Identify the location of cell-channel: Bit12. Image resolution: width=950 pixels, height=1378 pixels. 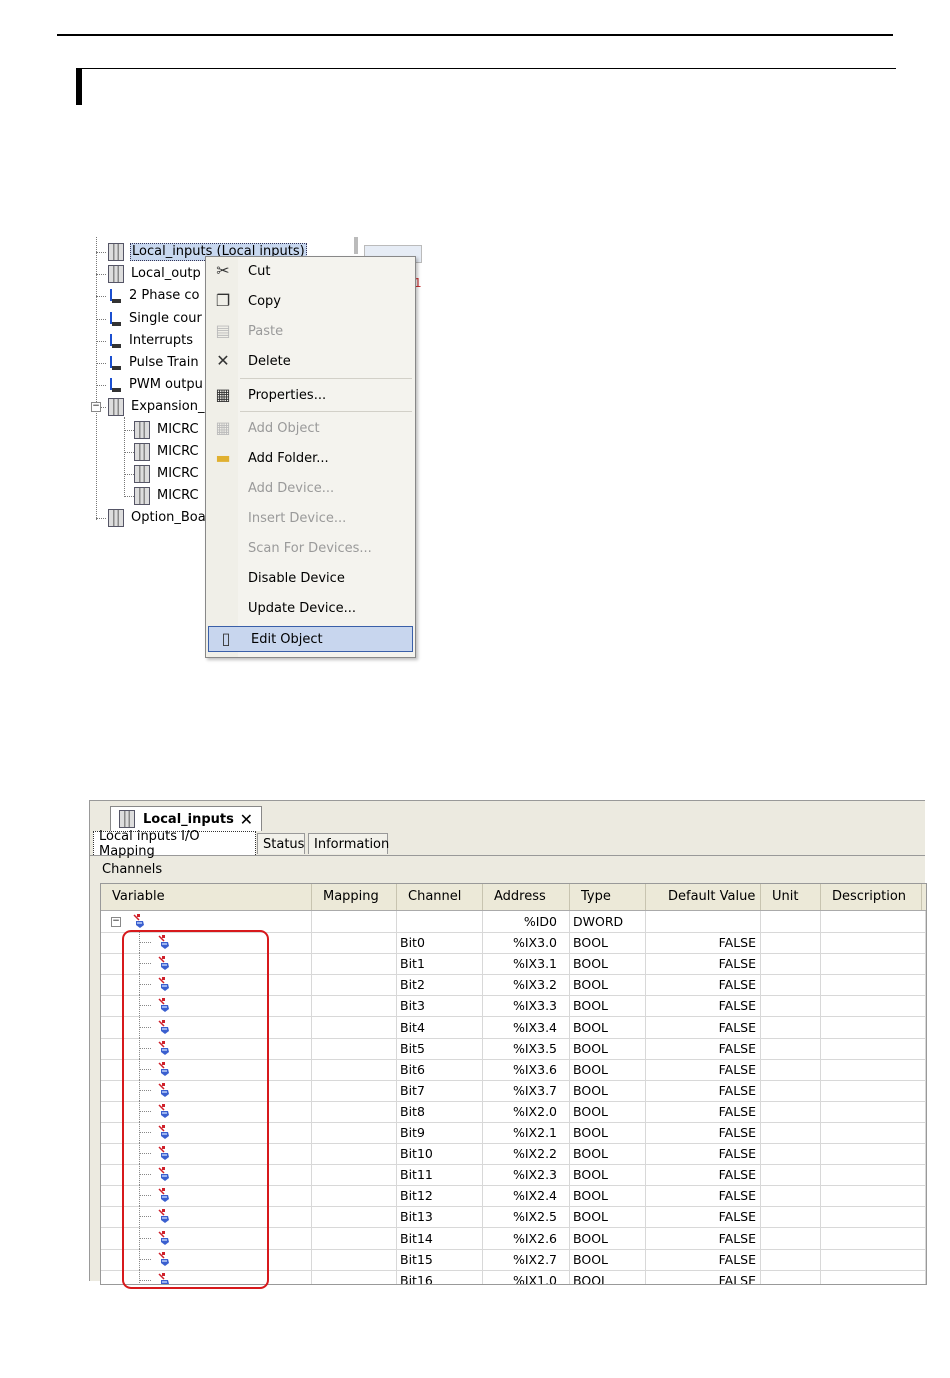
(440, 1196).